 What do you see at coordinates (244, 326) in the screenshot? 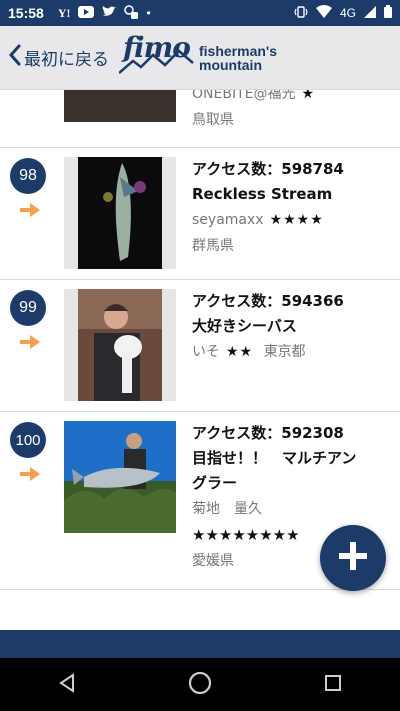
I see `post-title: 大好きシーバス` at bounding box center [244, 326].